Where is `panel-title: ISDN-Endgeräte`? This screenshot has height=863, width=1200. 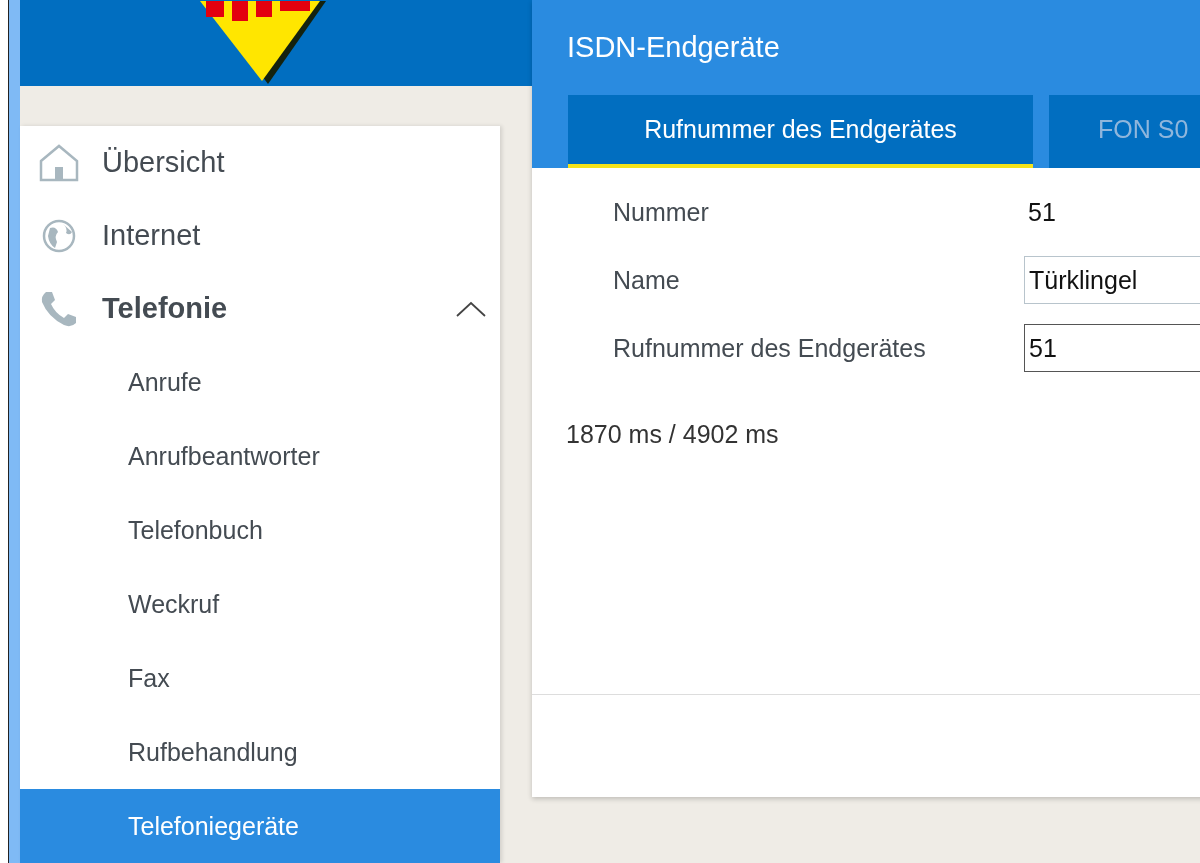 panel-title: ISDN-Endgeräte is located at coordinates (673, 47).